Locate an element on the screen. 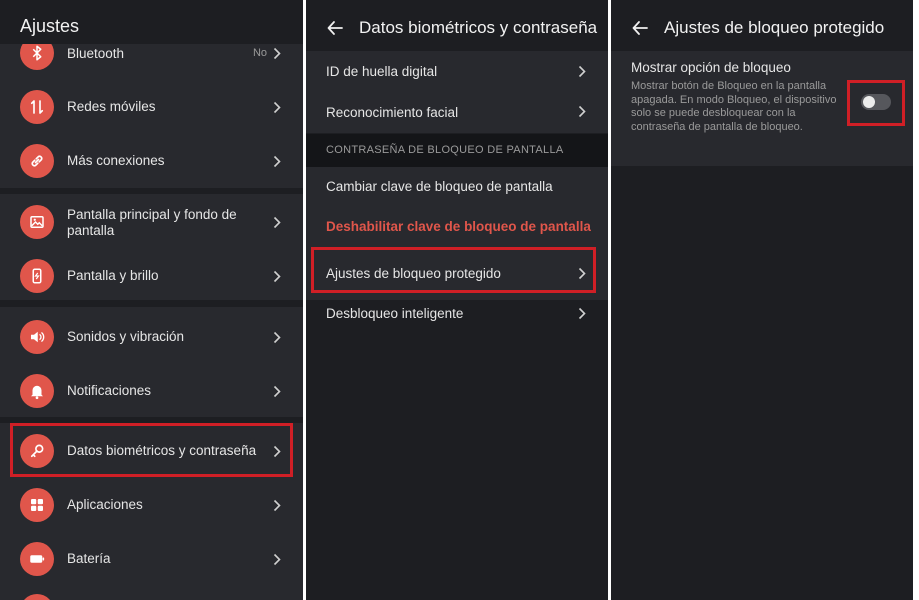  settings-item-label: Cambiar clave de bloqueo de pantalla is located at coordinates (439, 186).